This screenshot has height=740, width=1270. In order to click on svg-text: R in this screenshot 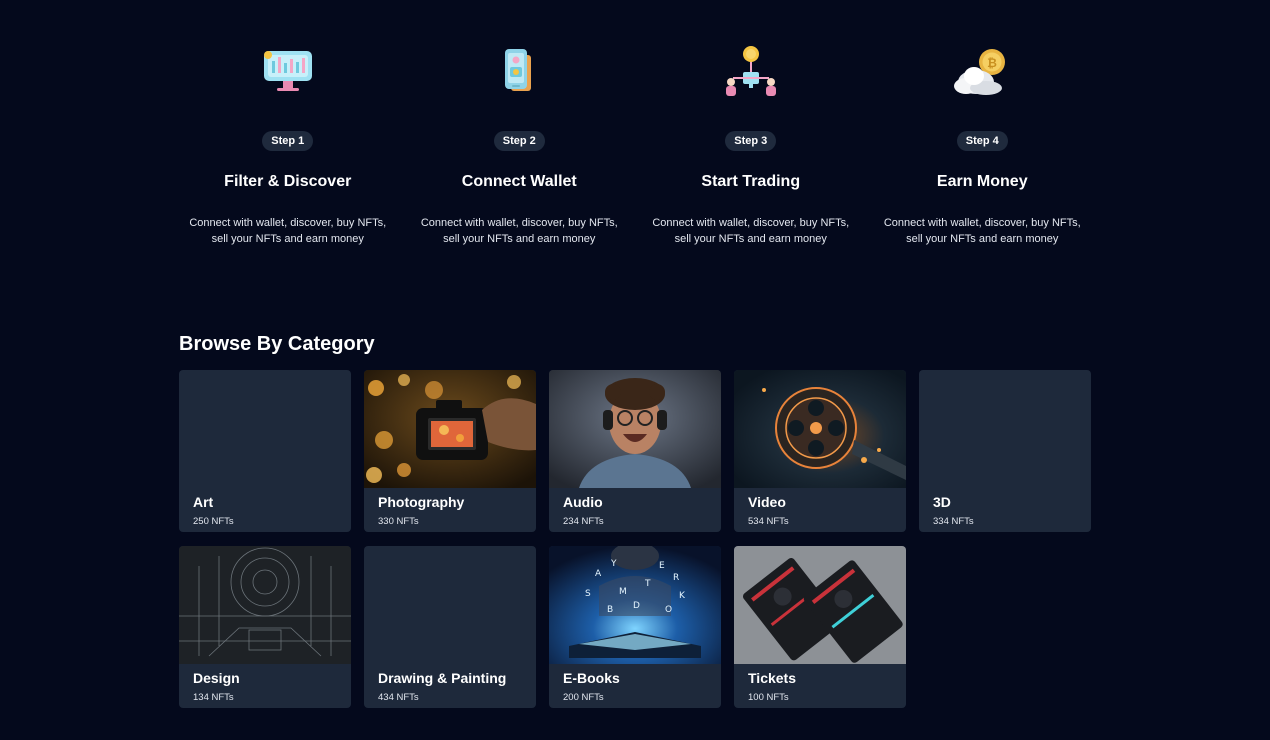, I will do `click(676, 578)`.